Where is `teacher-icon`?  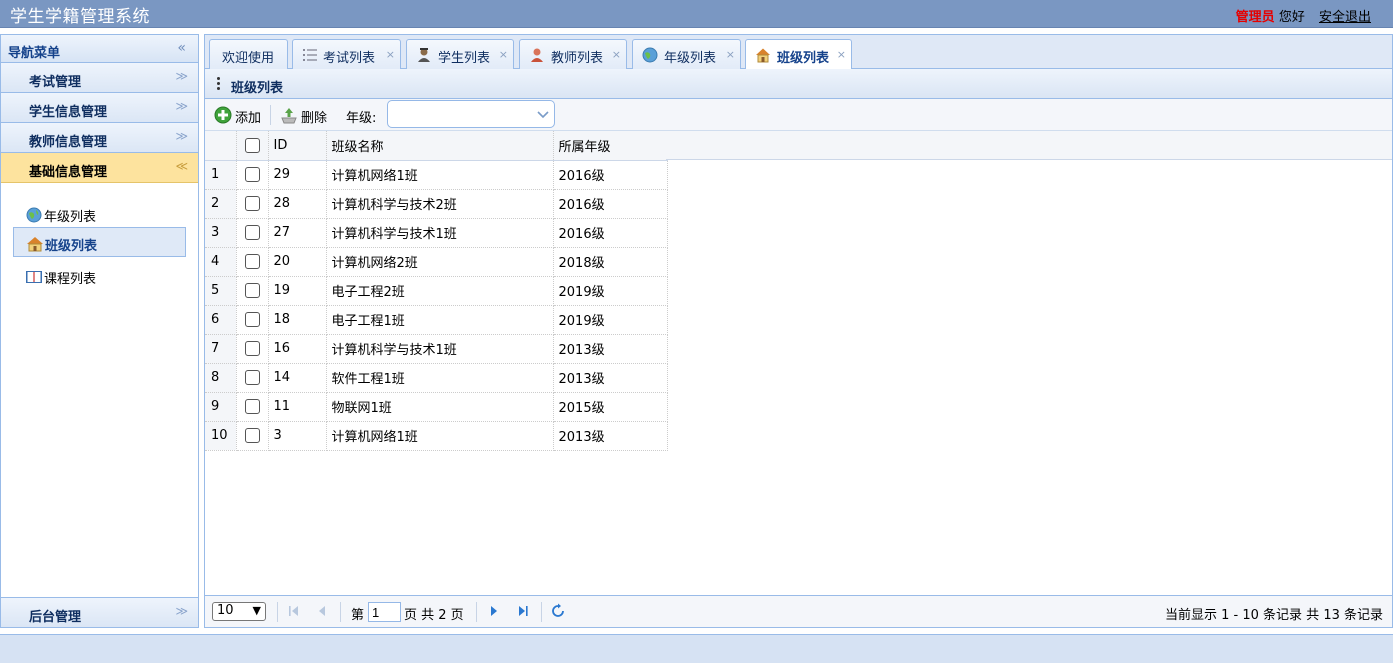
teacher-icon is located at coordinates (537, 55).